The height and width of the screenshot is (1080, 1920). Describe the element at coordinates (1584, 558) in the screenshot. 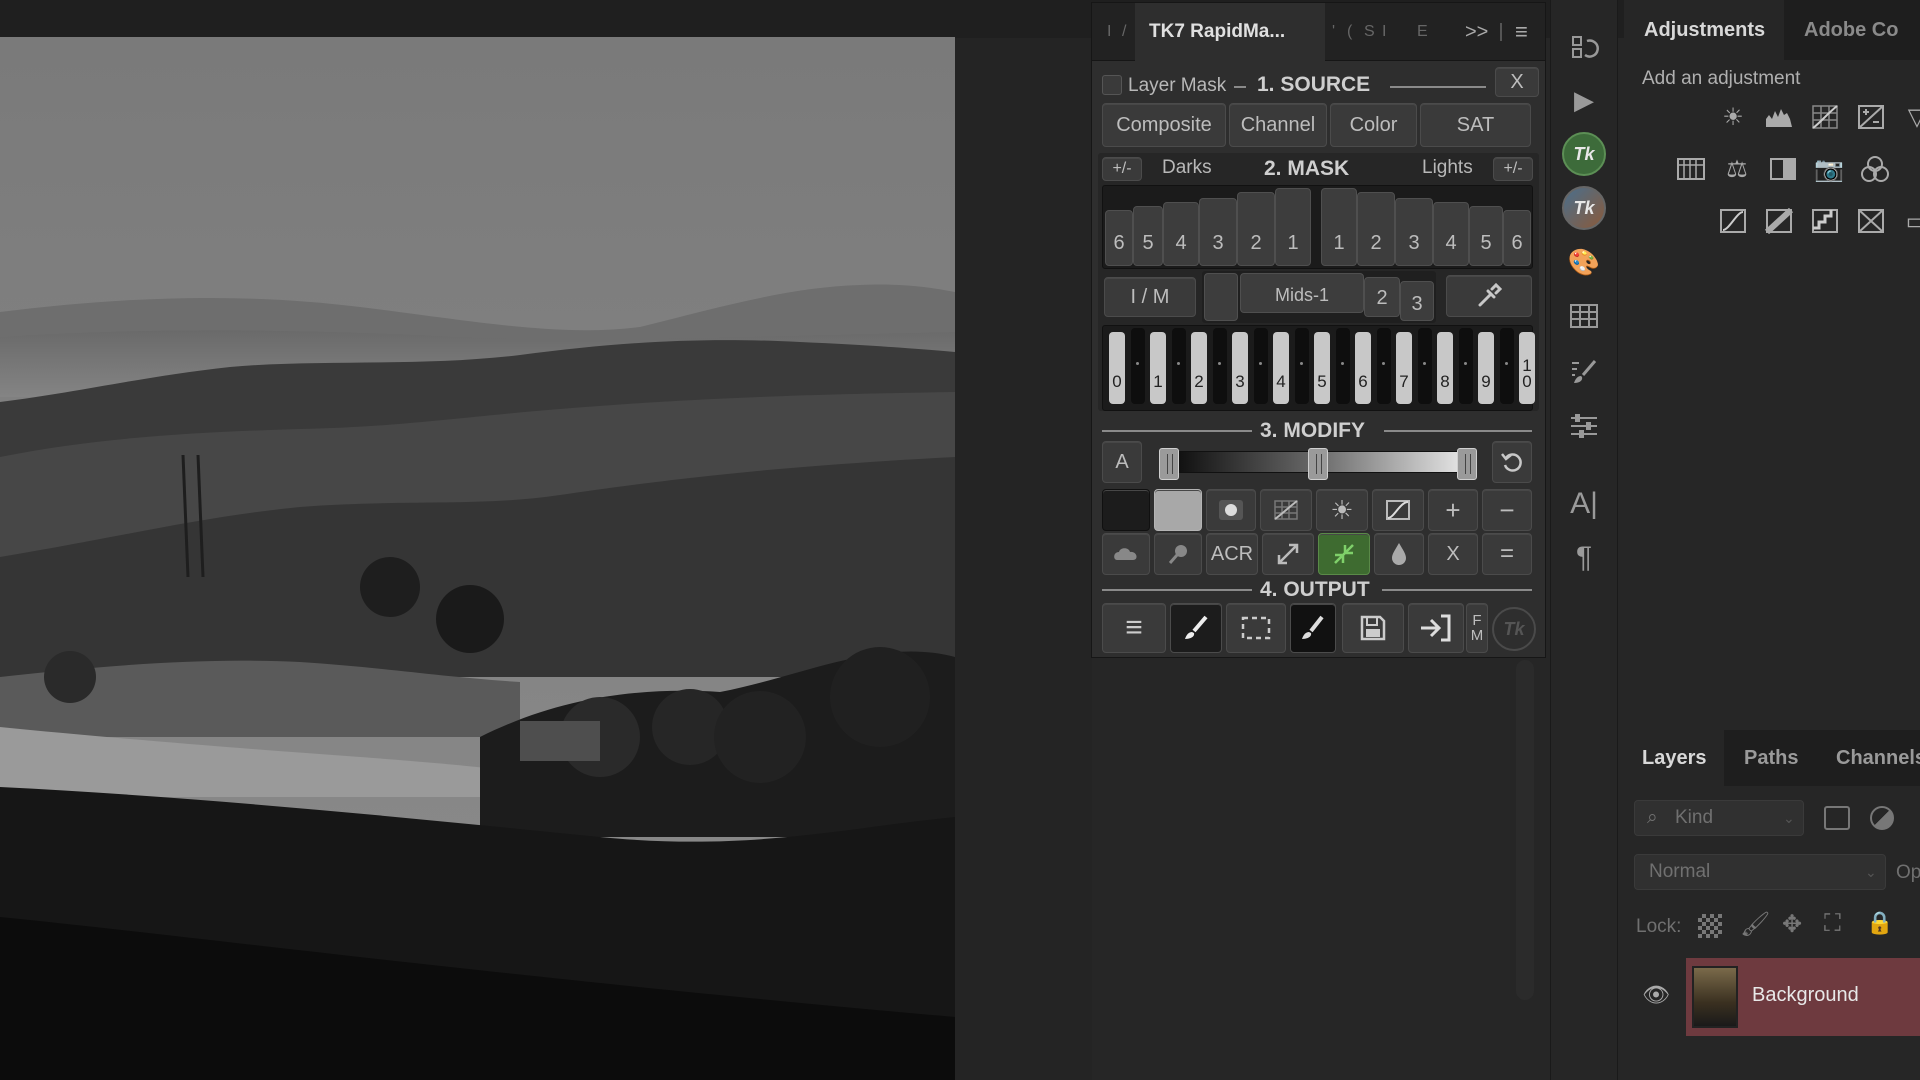

I see `paragraph-icon: ¶` at that location.